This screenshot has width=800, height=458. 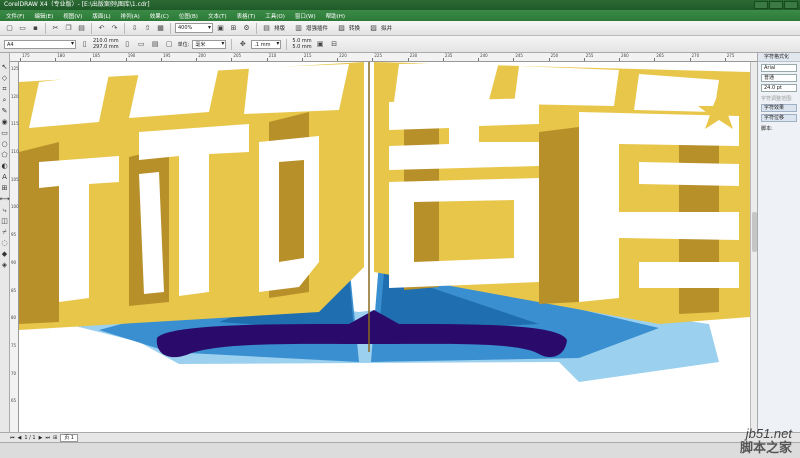 What do you see at coordinates (4, 177) in the screenshot?
I see `text-tool-icon: A` at bounding box center [4, 177].